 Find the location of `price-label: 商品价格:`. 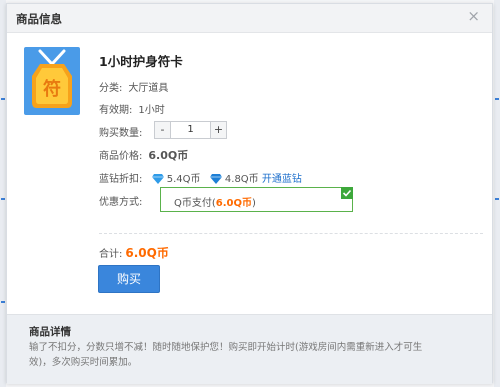

price-label: 商品价格: is located at coordinates (121, 156).